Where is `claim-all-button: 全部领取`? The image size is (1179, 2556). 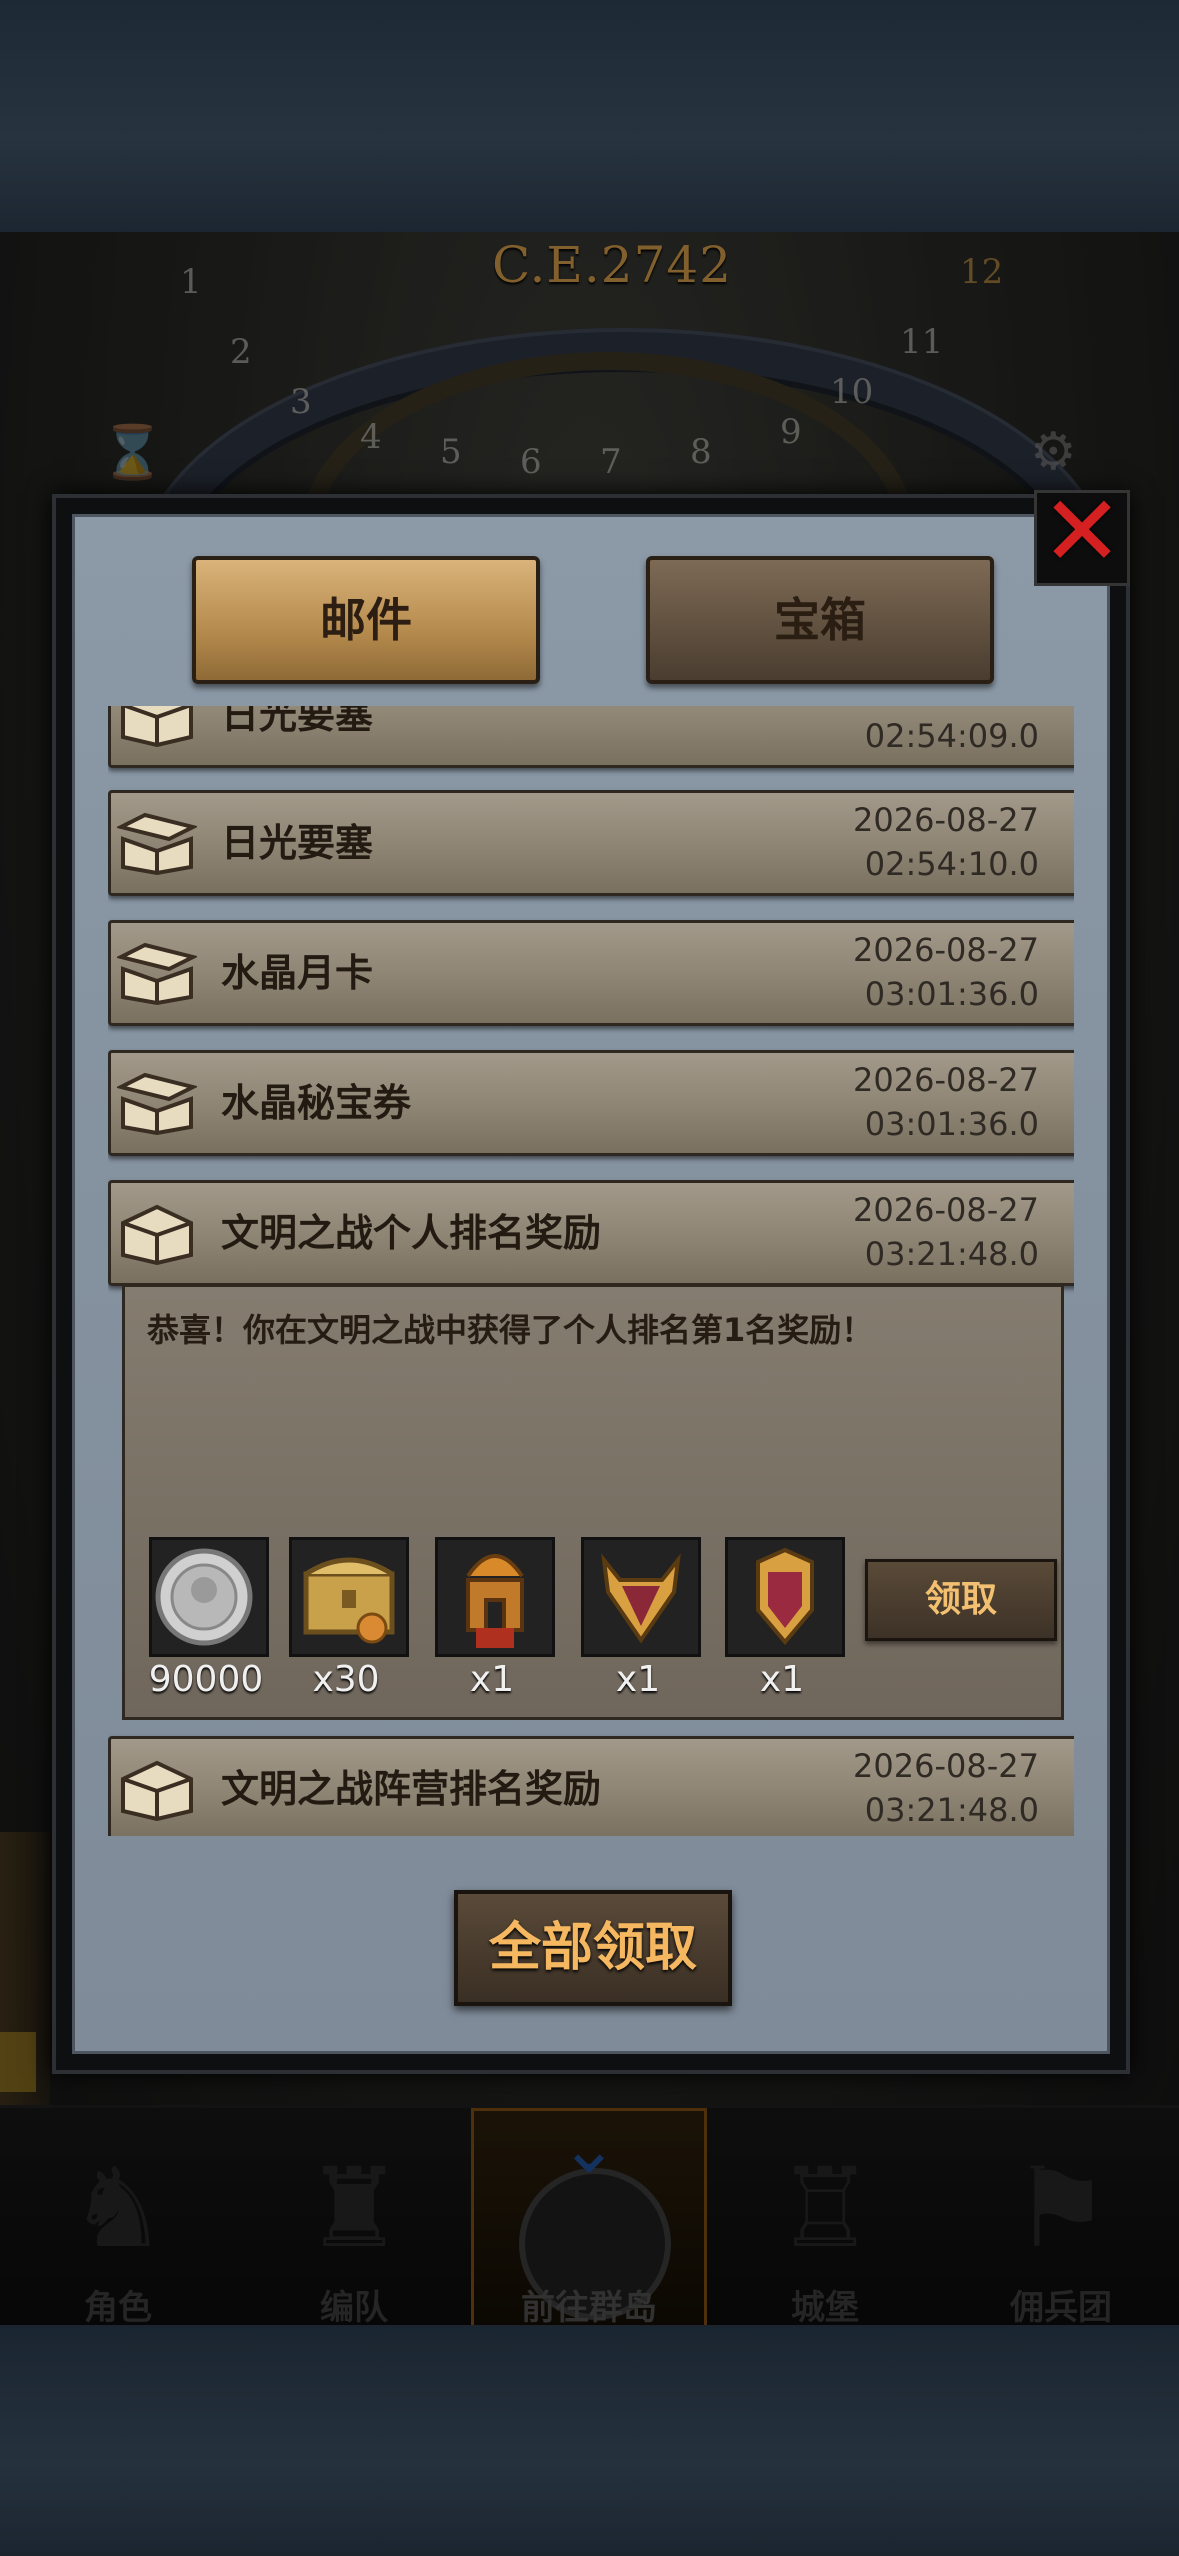 claim-all-button: 全部领取 is located at coordinates (593, 1948).